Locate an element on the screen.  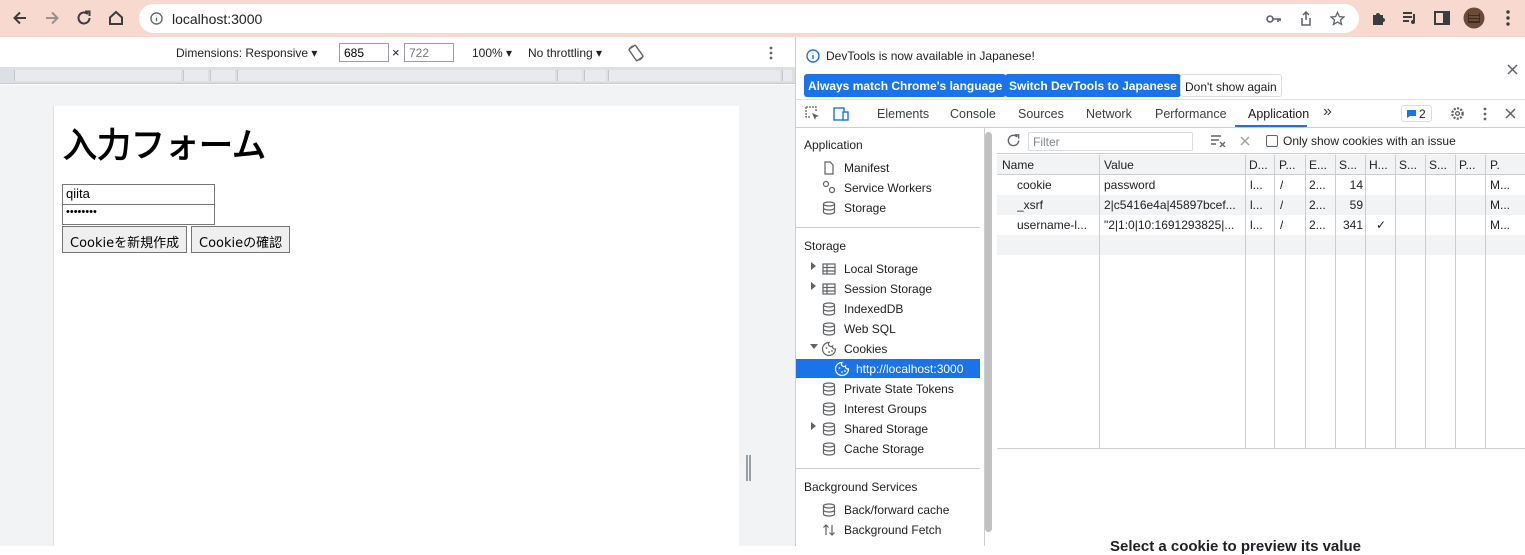
only-issues-checkbox is located at coordinates (1272, 141).